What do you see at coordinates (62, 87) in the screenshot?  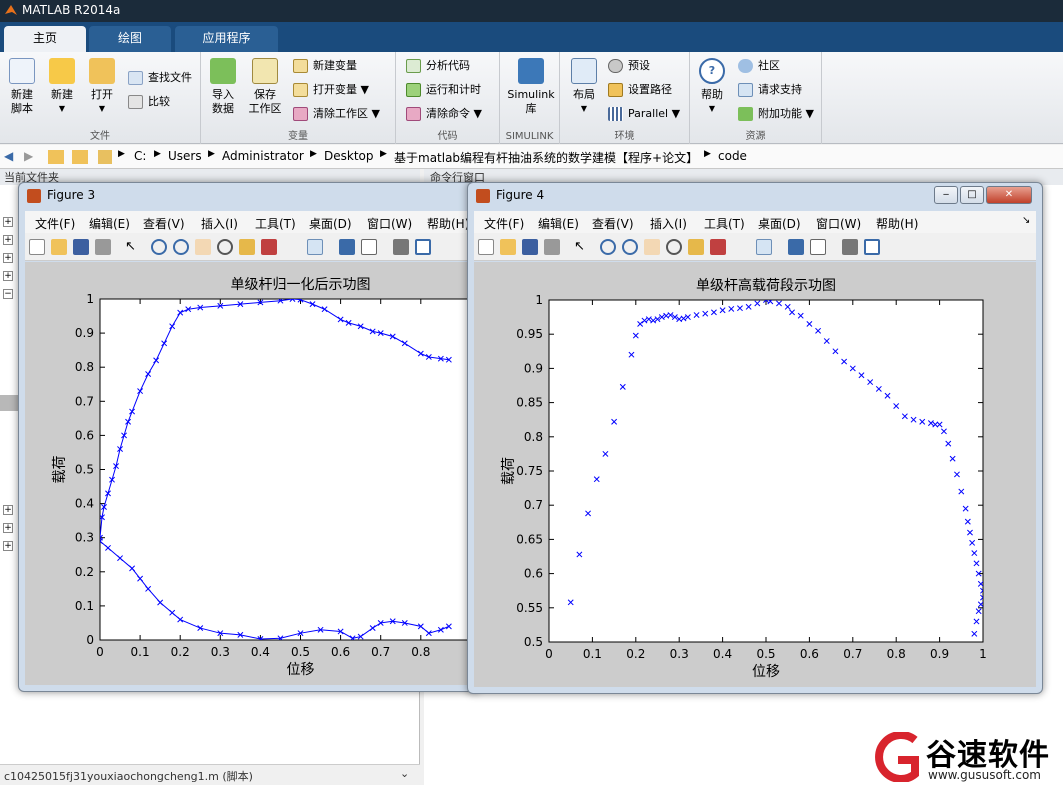 I see `new-button: 新建 ▼` at bounding box center [62, 87].